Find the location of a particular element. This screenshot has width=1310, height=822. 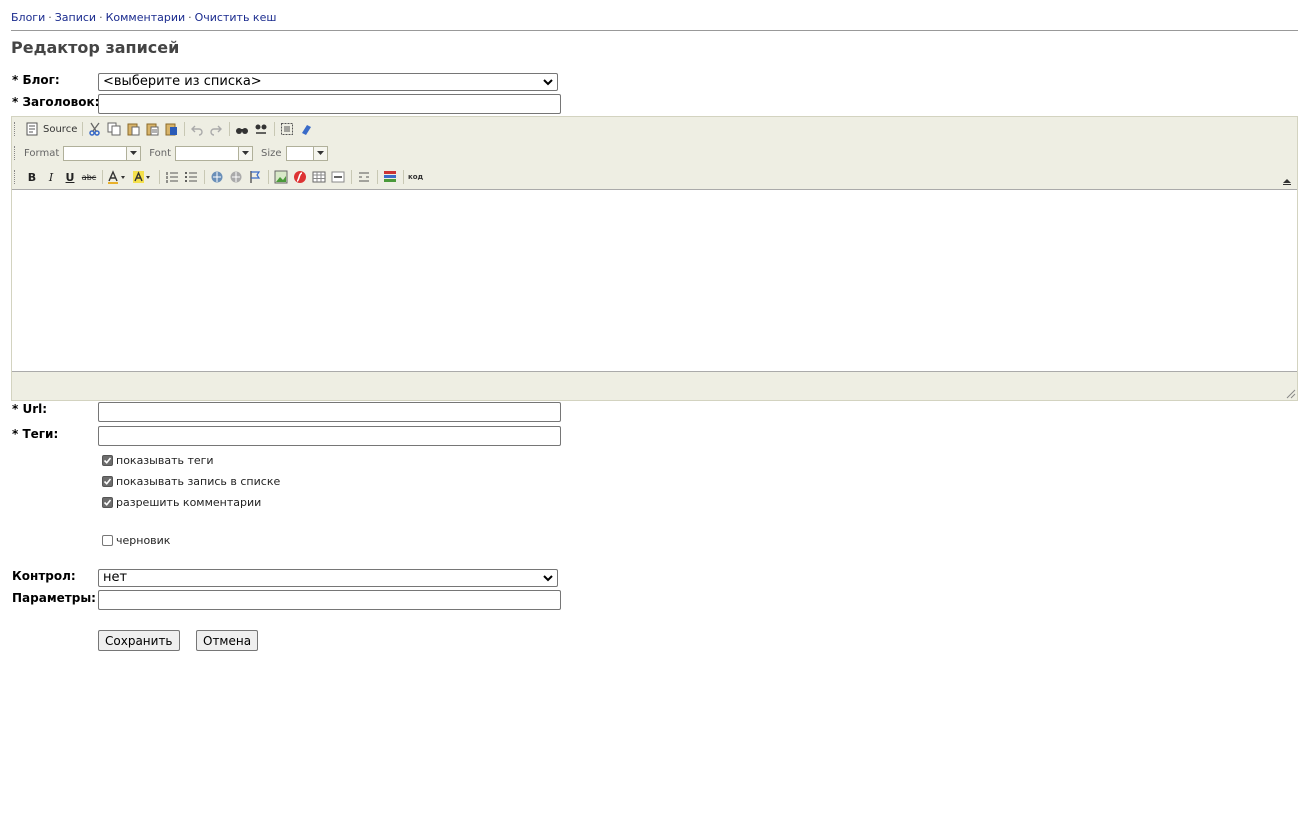

template-icon is located at coordinates (390, 177).